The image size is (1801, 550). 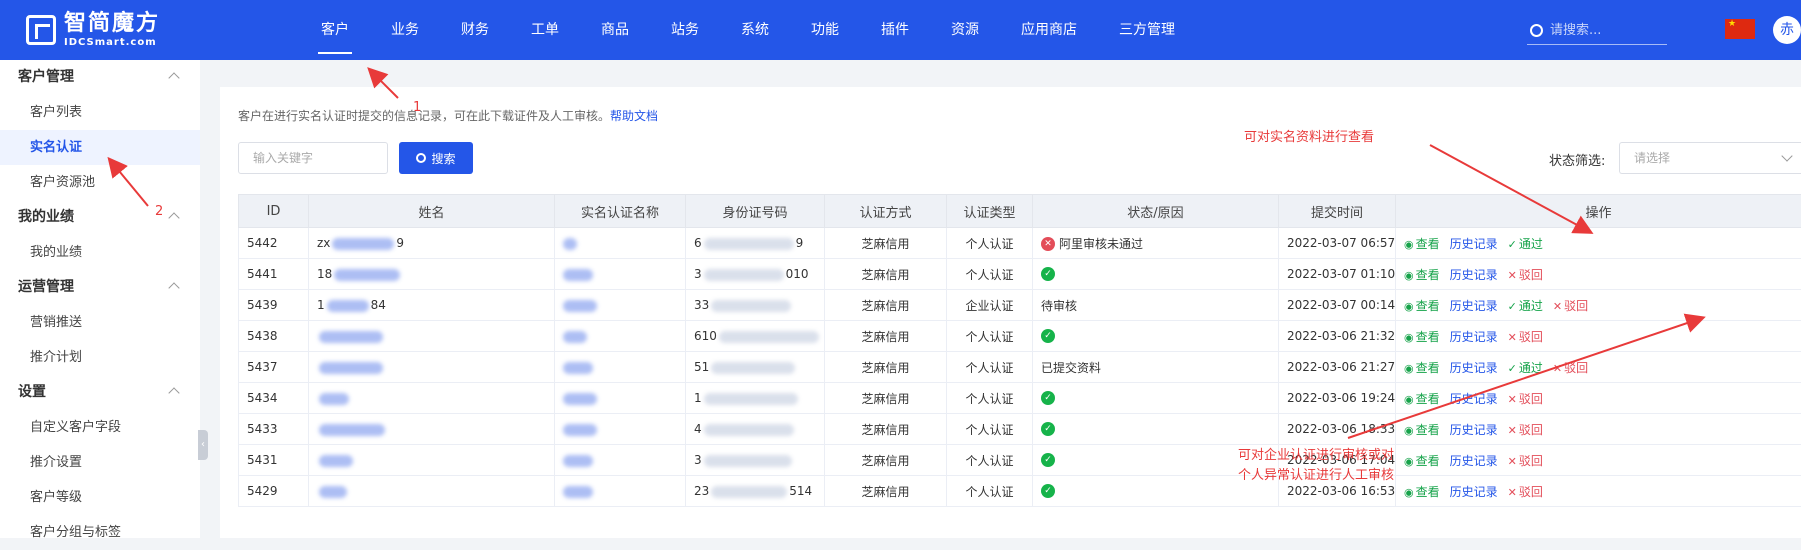 I want to click on nav-item: 客户, so click(x=335, y=30).